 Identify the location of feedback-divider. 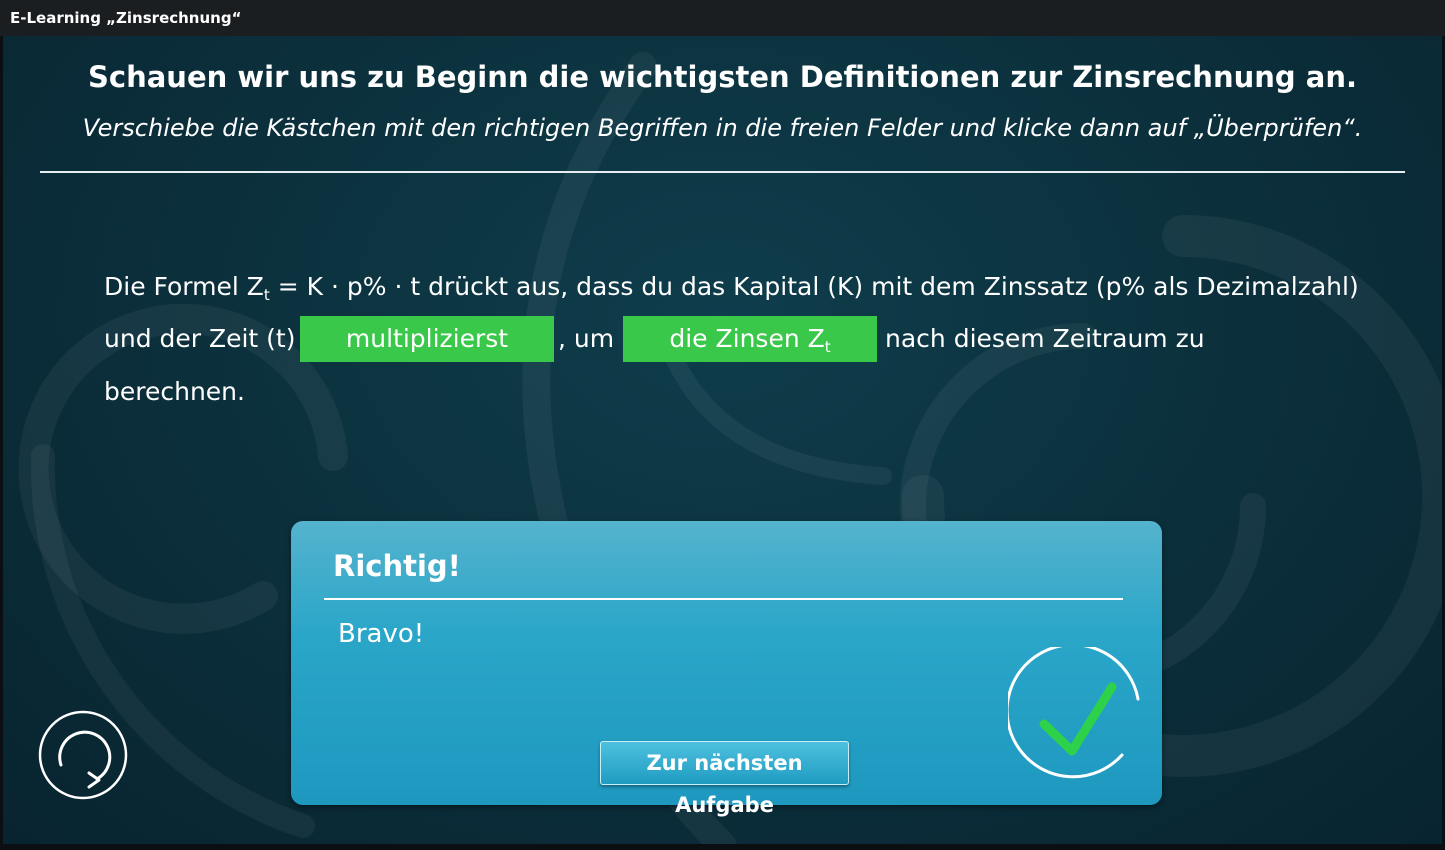
(723, 599).